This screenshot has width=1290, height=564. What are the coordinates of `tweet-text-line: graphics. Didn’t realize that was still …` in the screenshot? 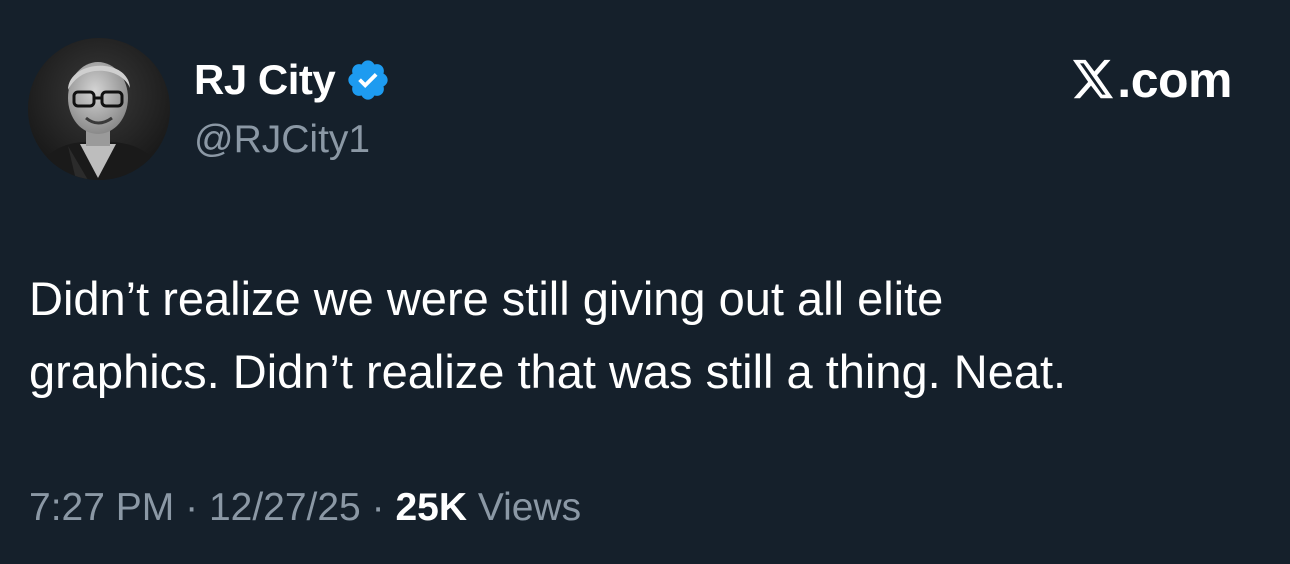 It's located at (548, 371).